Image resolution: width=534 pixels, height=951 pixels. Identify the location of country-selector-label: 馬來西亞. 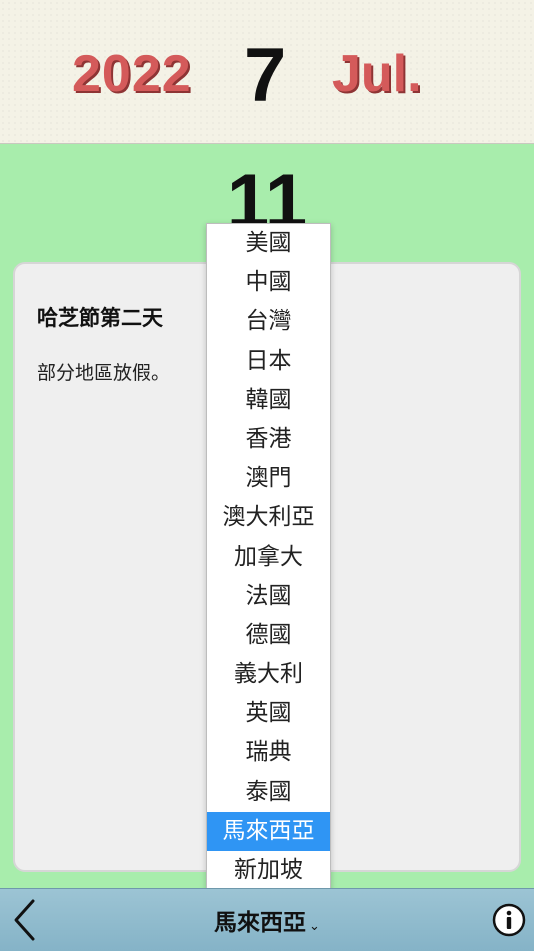
(260, 923).